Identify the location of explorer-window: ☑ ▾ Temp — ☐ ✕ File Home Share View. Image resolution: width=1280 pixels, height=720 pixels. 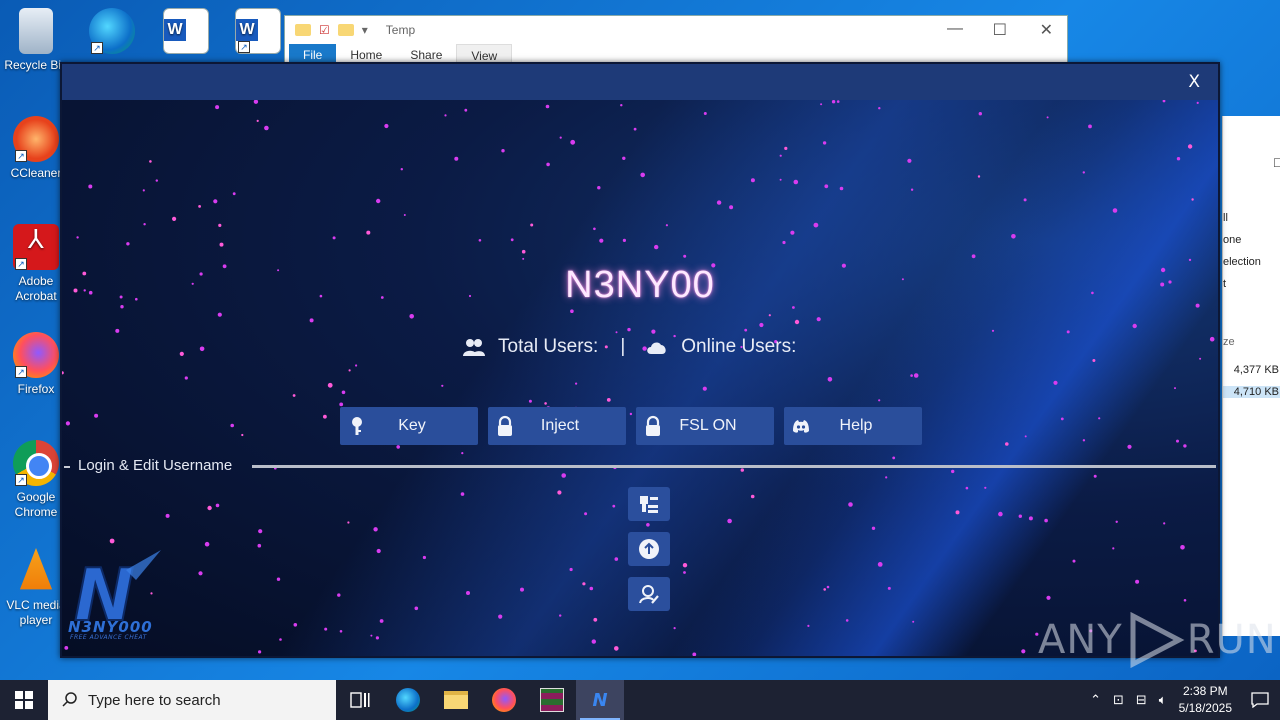
(676, 40).